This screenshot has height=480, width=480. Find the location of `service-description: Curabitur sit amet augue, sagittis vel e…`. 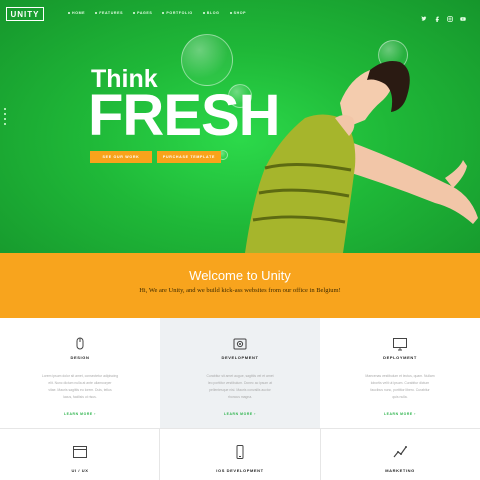

service-description: Curabitur sit amet augue, sagittis vel e… is located at coordinates (240, 387).